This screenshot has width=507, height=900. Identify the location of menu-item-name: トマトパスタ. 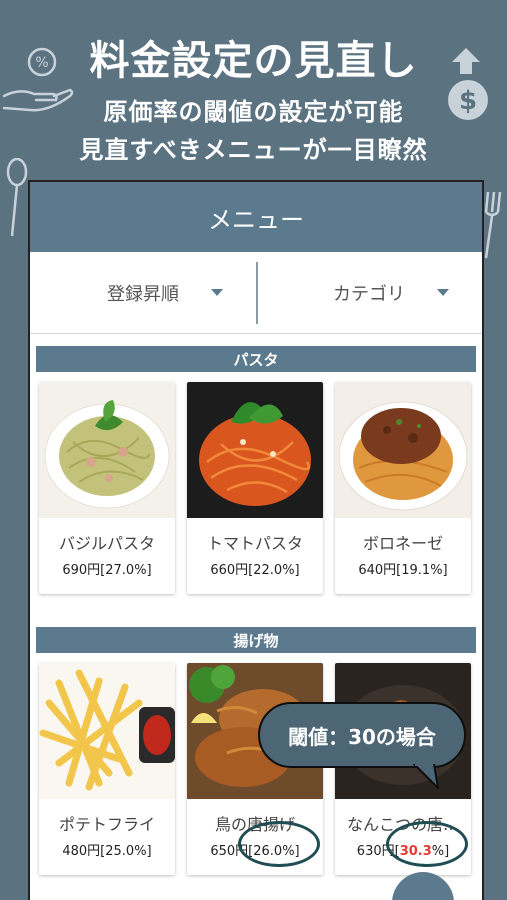
(254, 543).